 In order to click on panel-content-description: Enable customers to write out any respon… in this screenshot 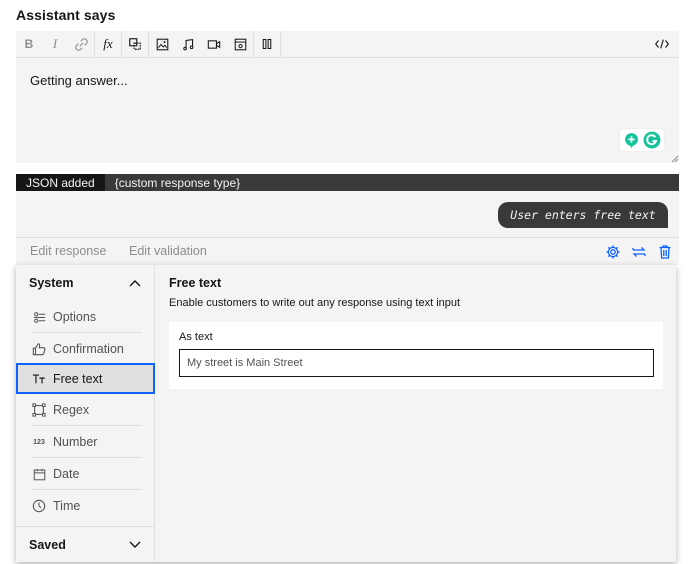, I will do `click(315, 303)`.